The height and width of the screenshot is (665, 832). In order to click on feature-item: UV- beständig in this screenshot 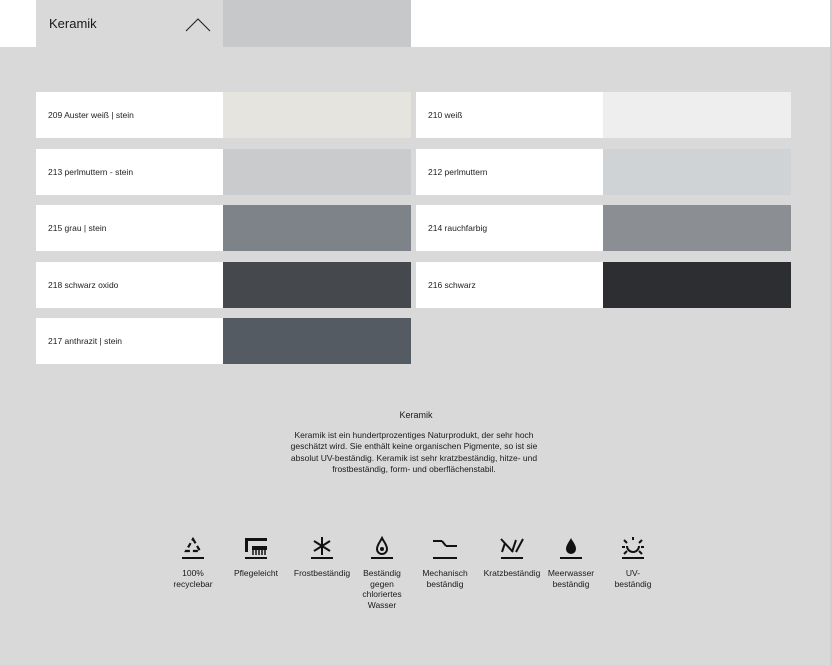, I will do `click(633, 561)`.